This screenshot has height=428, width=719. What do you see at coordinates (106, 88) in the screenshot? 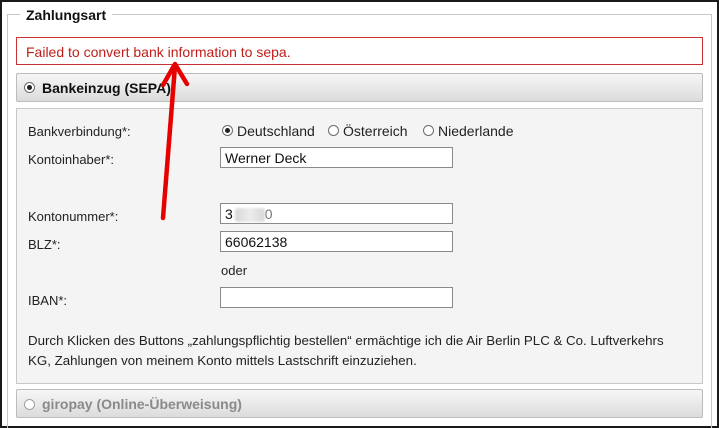
I see `sepa-label: Bankeinzug (SEPA)` at bounding box center [106, 88].